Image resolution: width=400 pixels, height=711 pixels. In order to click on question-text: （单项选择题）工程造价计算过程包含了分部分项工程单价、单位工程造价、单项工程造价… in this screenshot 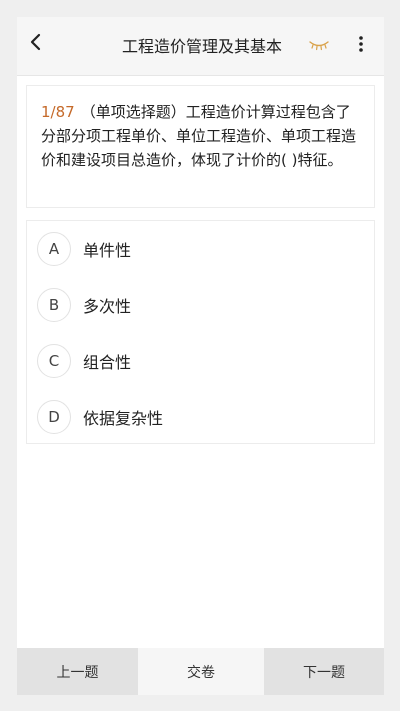, I will do `click(199, 136)`.